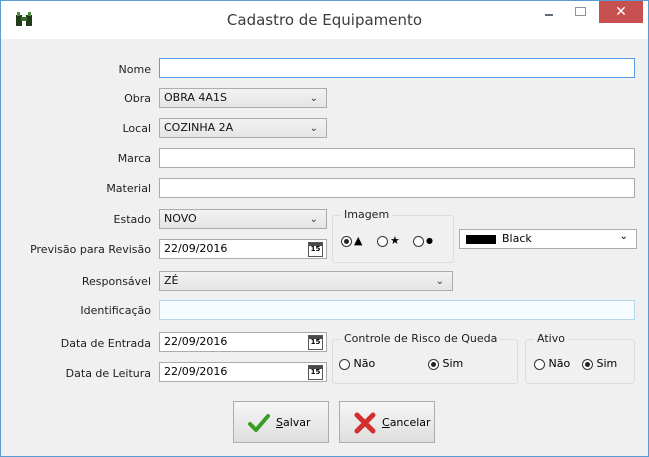 This screenshot has height=457, width=649. Describe the element at coordinates (243, 372) in the screenshot. I see `leitura-date-picker: 22/09/2016 15` at that location.